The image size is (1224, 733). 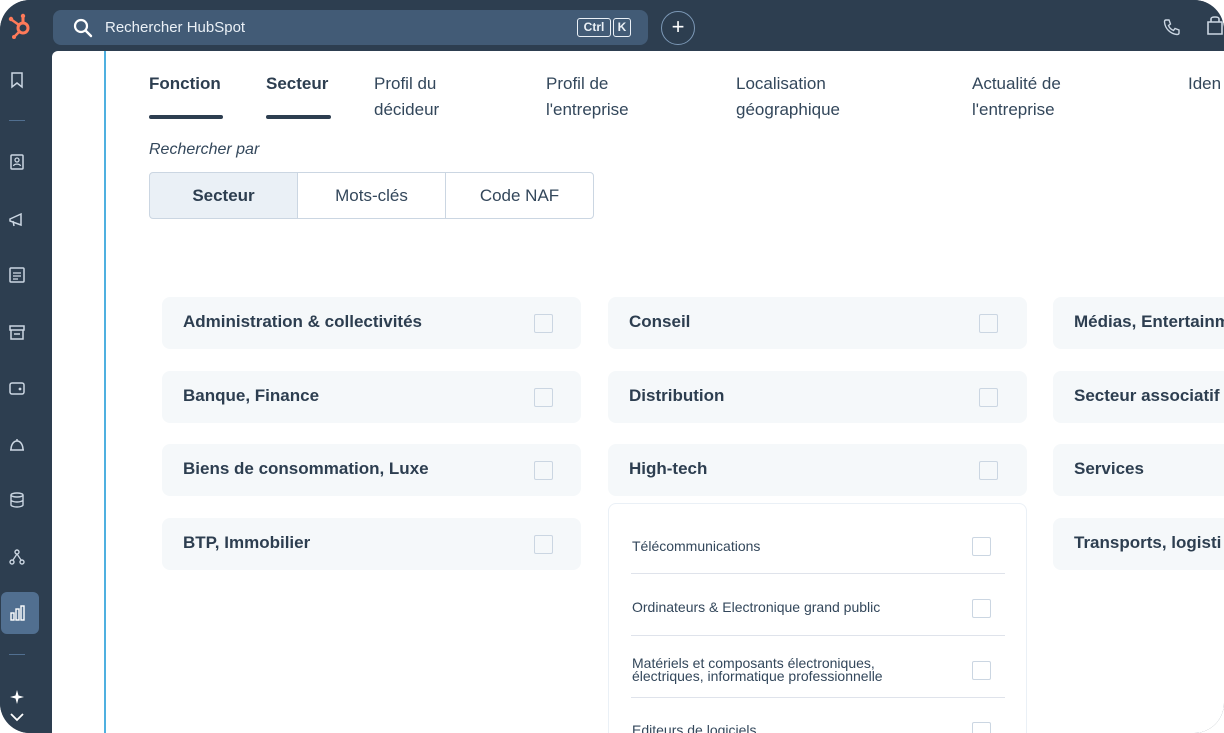 I want to click on tab-secteur-underline, so click(x=298, y=117).